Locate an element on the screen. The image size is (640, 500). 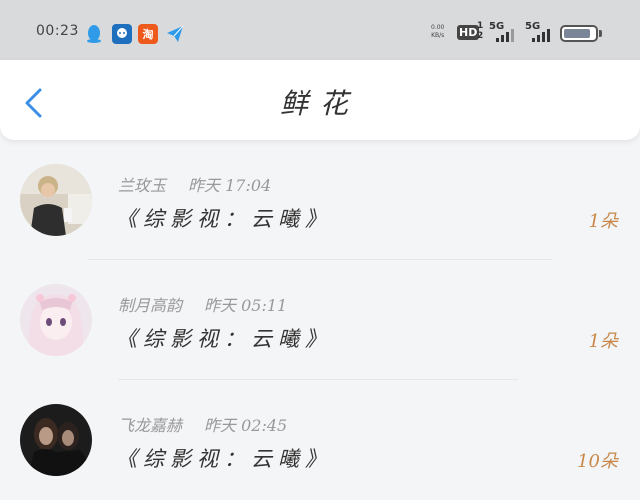
sender-meta: 飞龙嘉赫 昨天 02:45 is located at coordinates (202, 424).